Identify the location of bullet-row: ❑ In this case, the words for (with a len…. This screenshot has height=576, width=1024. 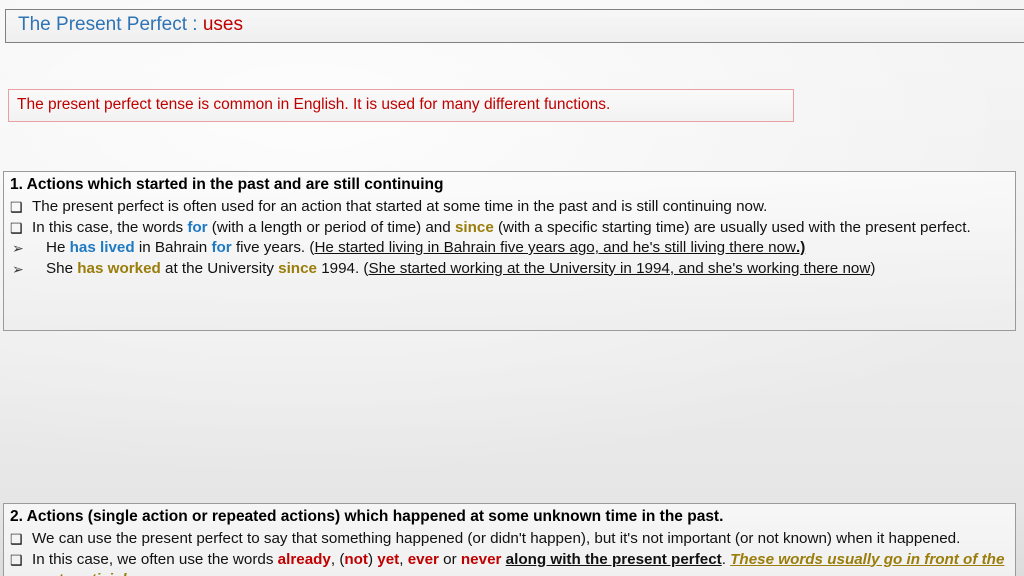
(509, 228).